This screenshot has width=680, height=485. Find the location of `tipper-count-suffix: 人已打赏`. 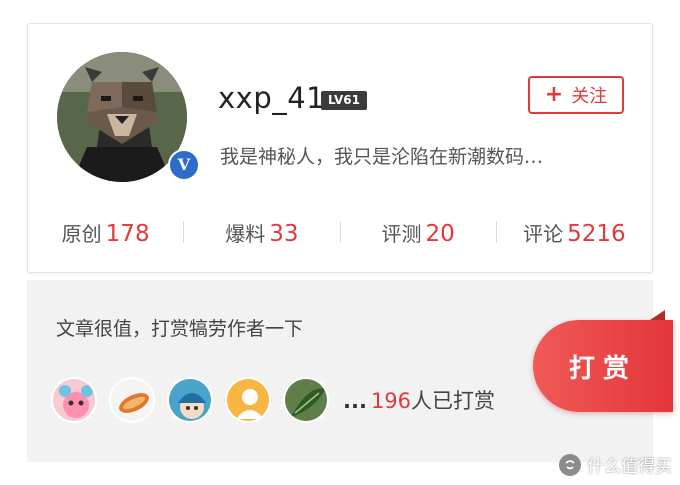

tipper-count-suffix: 人已打赏 is located at coordinates (453, 401).